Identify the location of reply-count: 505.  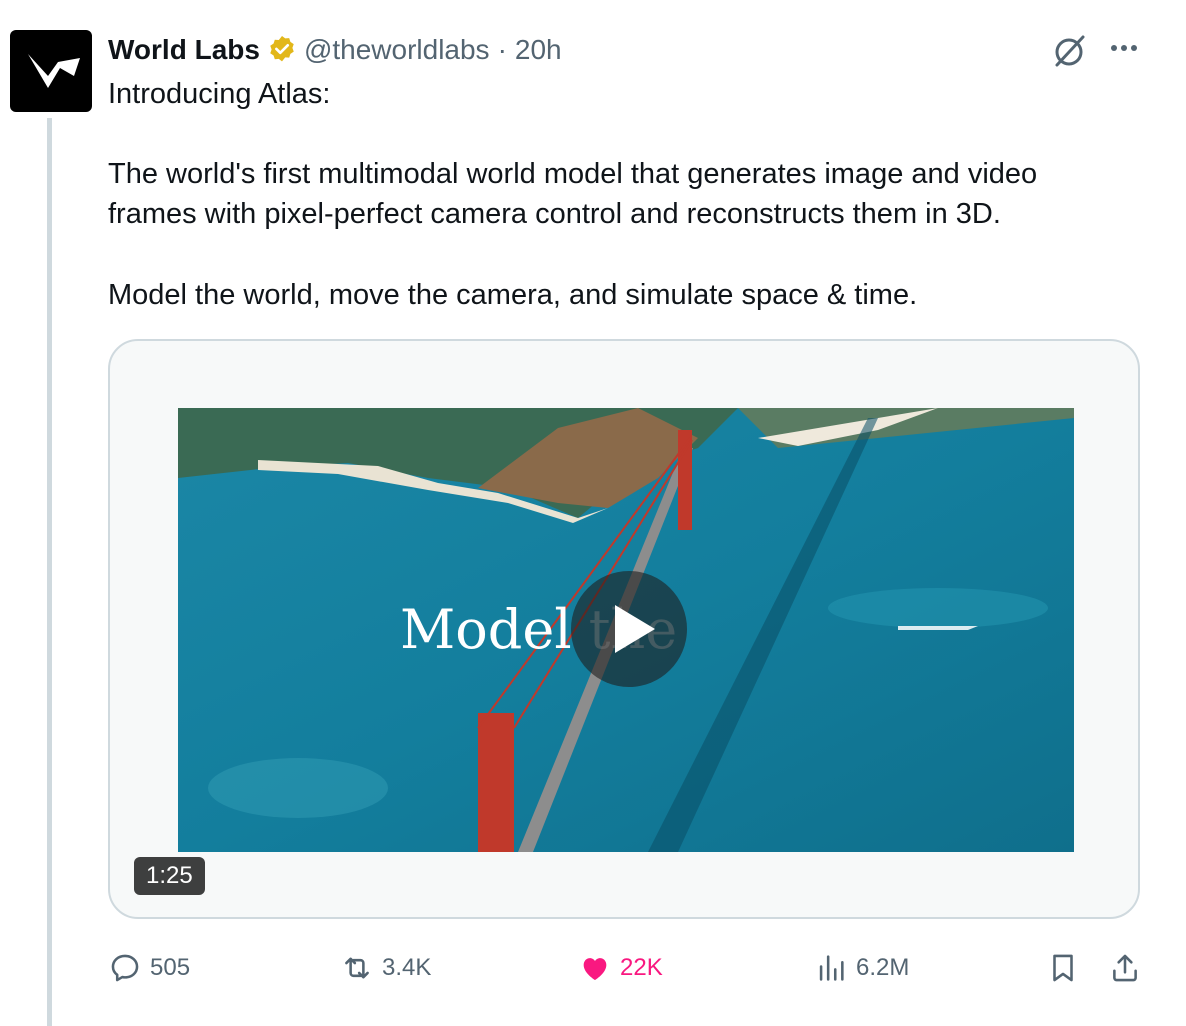
(170, 967).